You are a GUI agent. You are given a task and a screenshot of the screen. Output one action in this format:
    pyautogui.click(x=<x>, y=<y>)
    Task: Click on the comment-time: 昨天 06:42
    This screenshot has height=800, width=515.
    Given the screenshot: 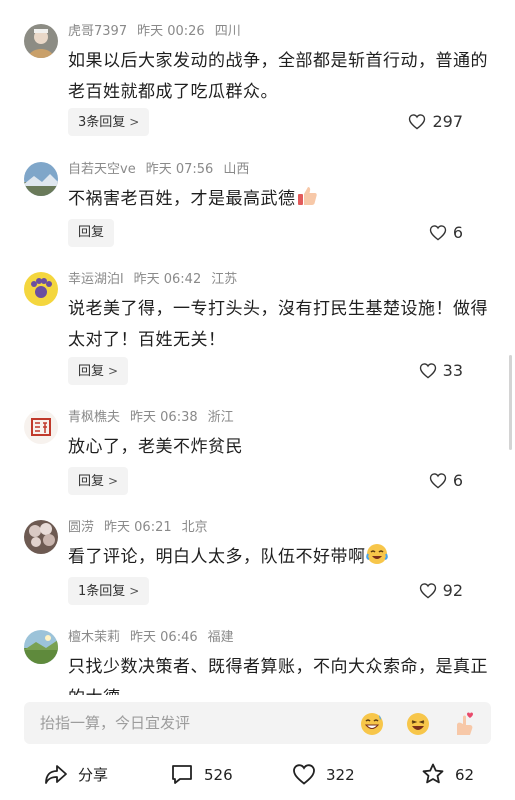 What is the action you would take?
    pyautogui.click(x=167, y=279)
    